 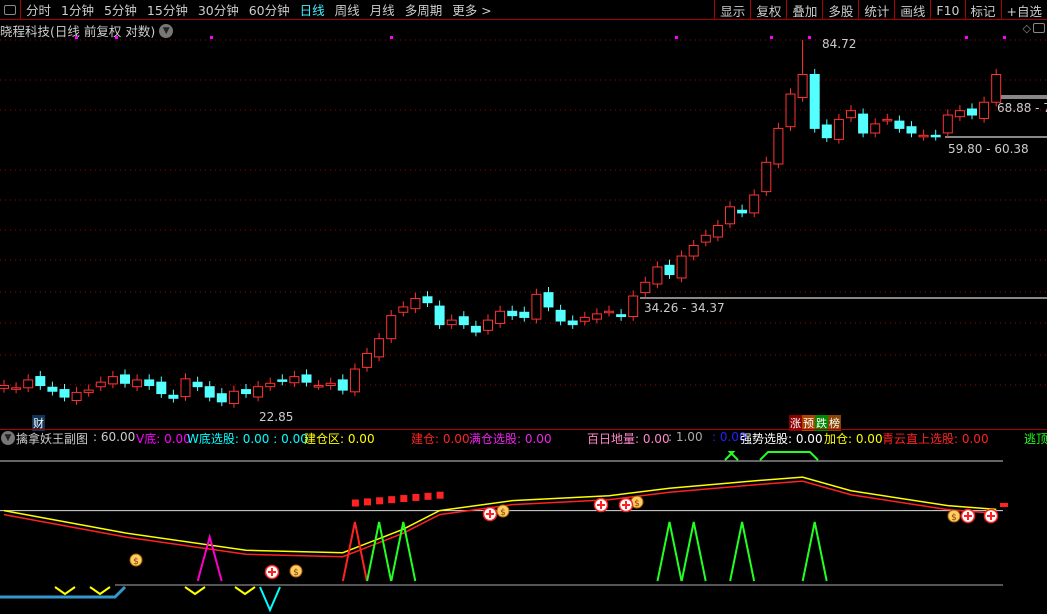 What do you see at coordinates (1004, 505) in the screenshot?
I see `indicator-marker` at bounding box center [1004, 505].